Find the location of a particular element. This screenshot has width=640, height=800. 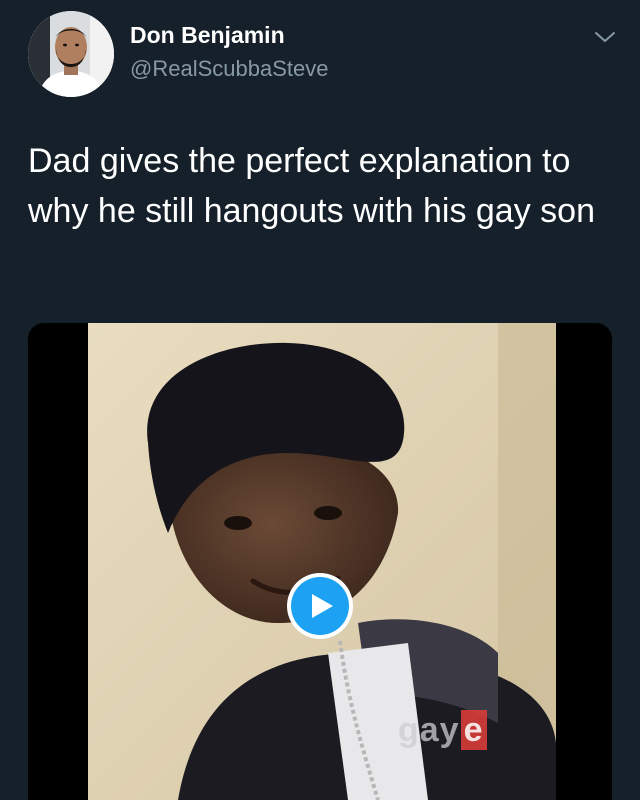

play-button is located at coordinates (320, 606).